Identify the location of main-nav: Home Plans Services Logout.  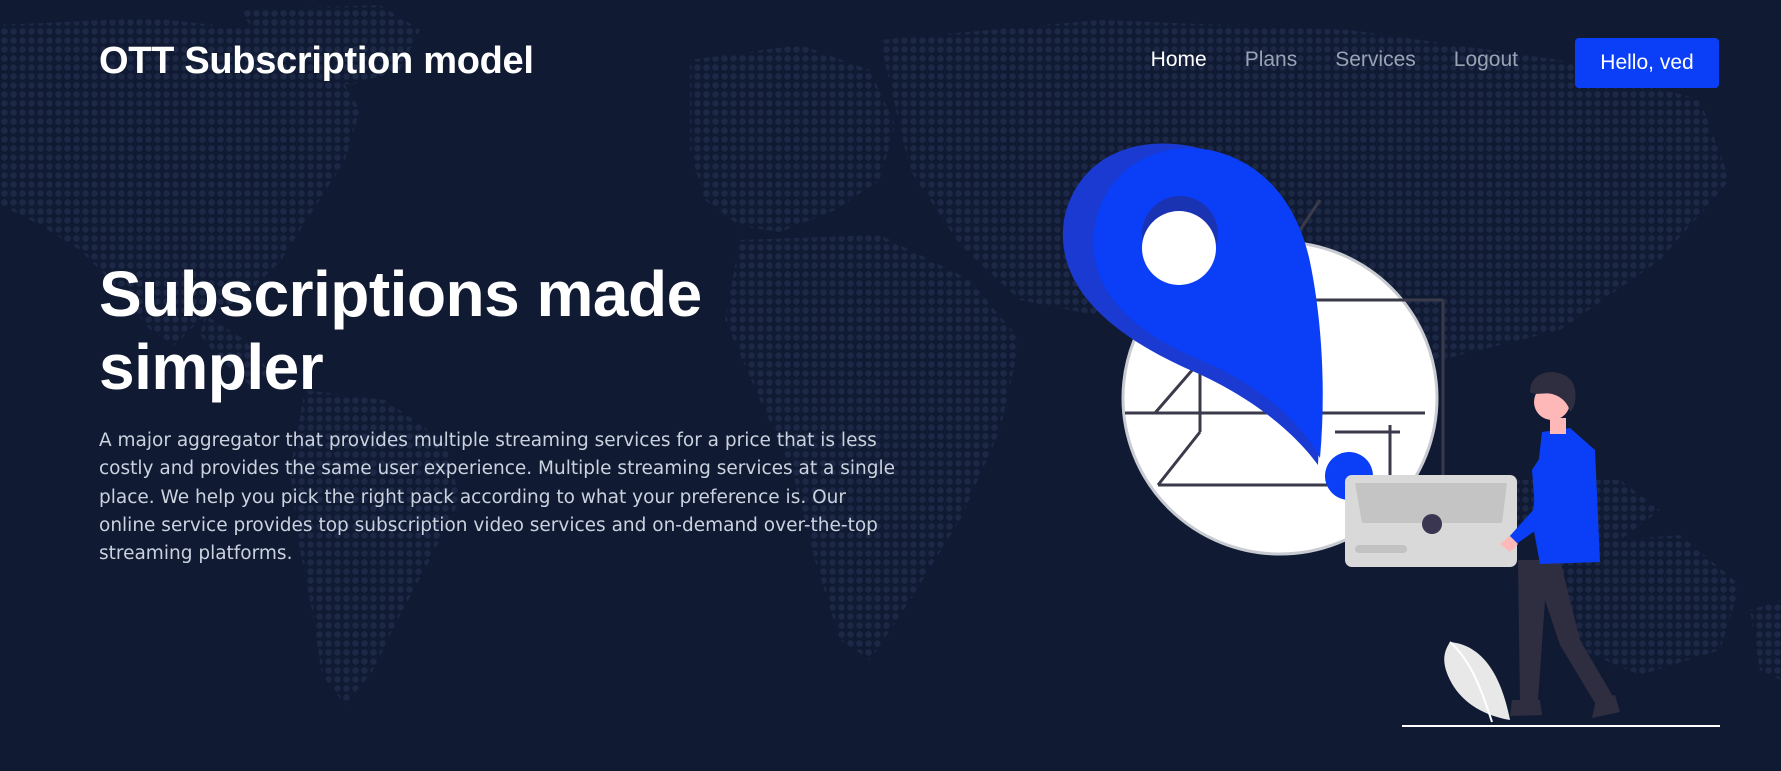
(1334, 60).